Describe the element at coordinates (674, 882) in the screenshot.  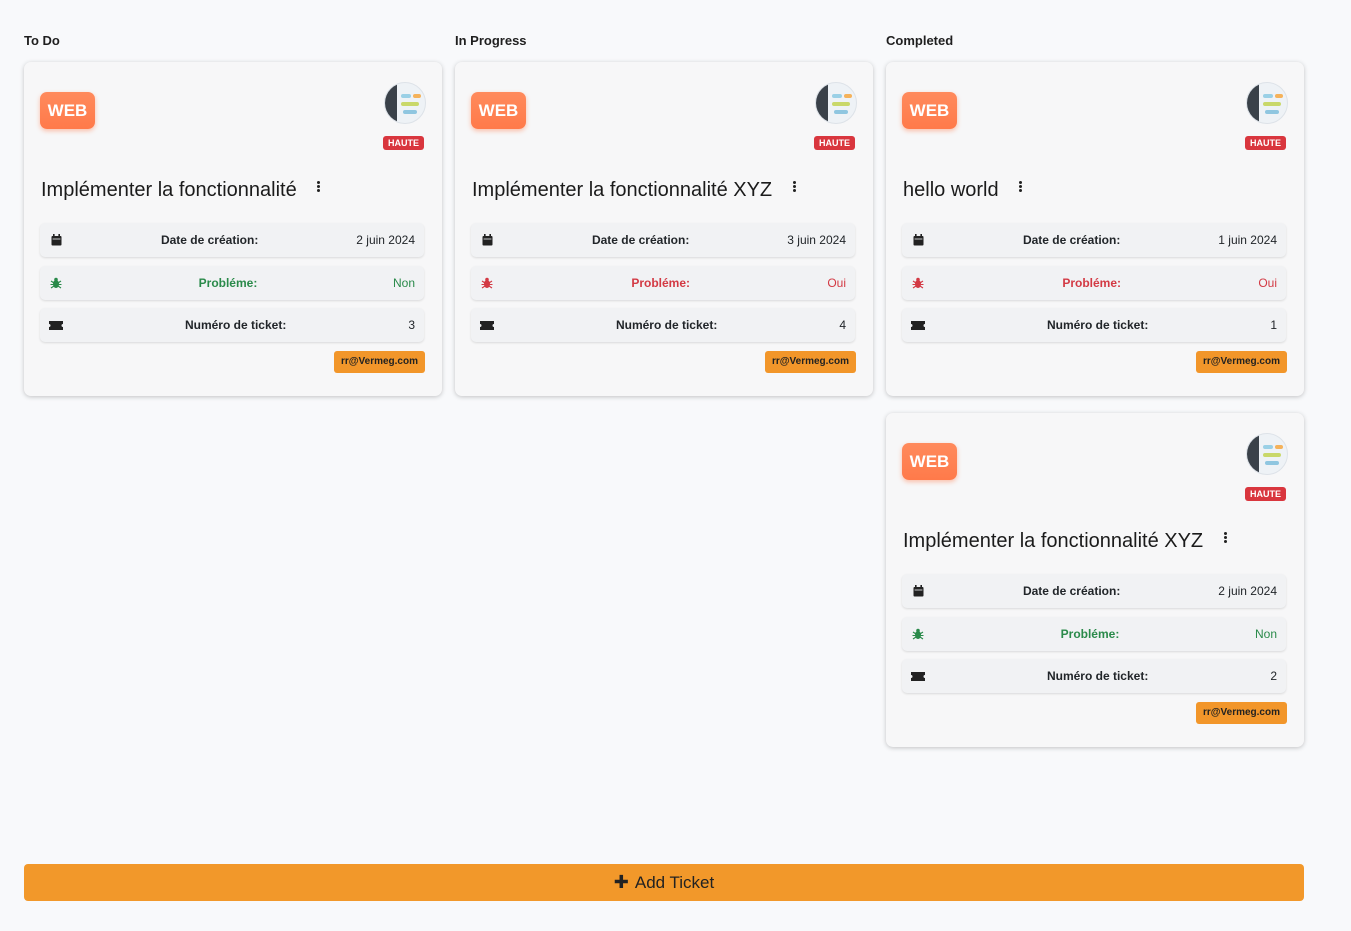
I see `add-ticket-label: Add Ticket` at that location.